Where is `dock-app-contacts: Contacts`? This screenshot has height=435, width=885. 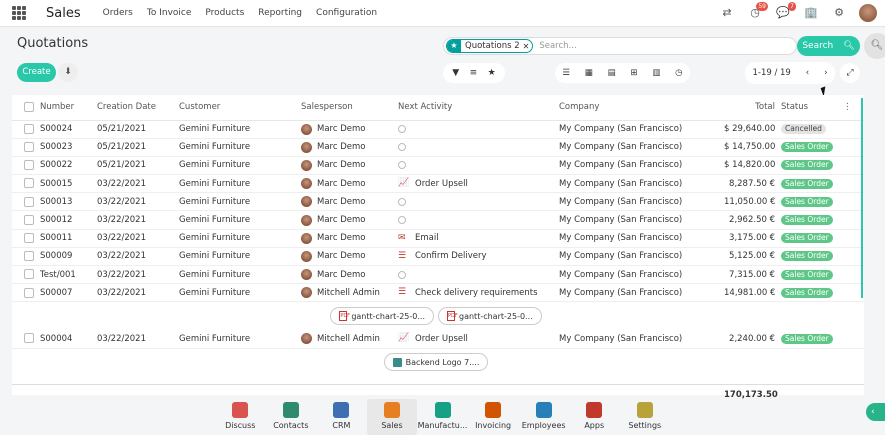
dock-app-contacts: Contacts is located at coordinates (291, 417).